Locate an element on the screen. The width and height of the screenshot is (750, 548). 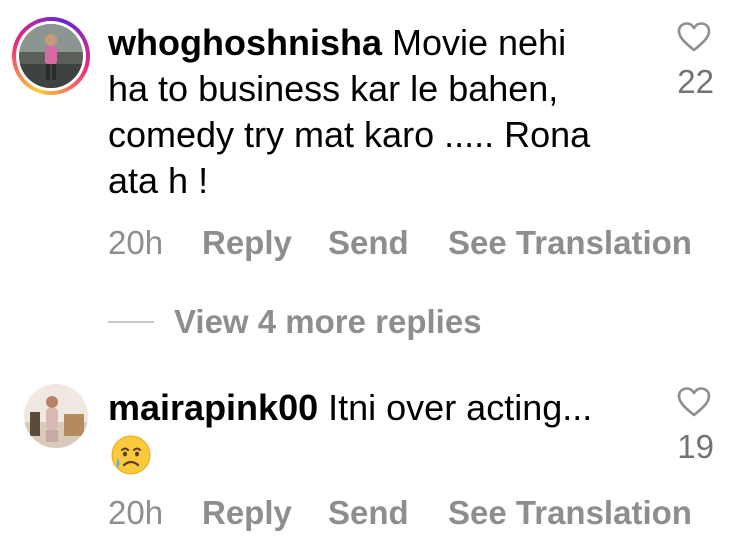
like-count: 22 is located at coordinates (695, 81).